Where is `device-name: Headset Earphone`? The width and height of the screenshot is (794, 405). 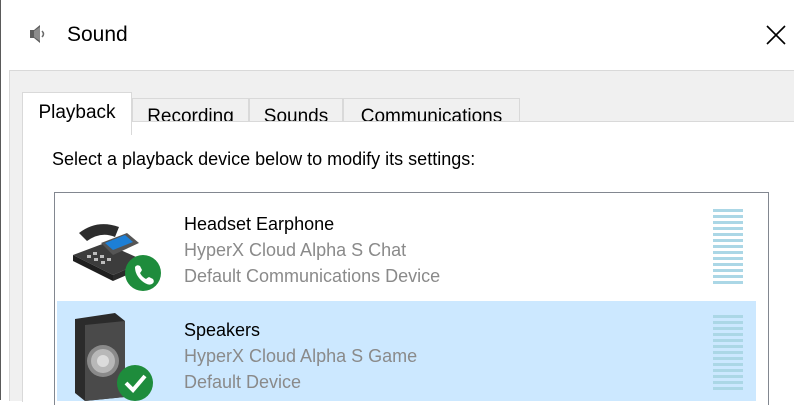 device-name: Headset Earphone is located at coordinates (259, 224).